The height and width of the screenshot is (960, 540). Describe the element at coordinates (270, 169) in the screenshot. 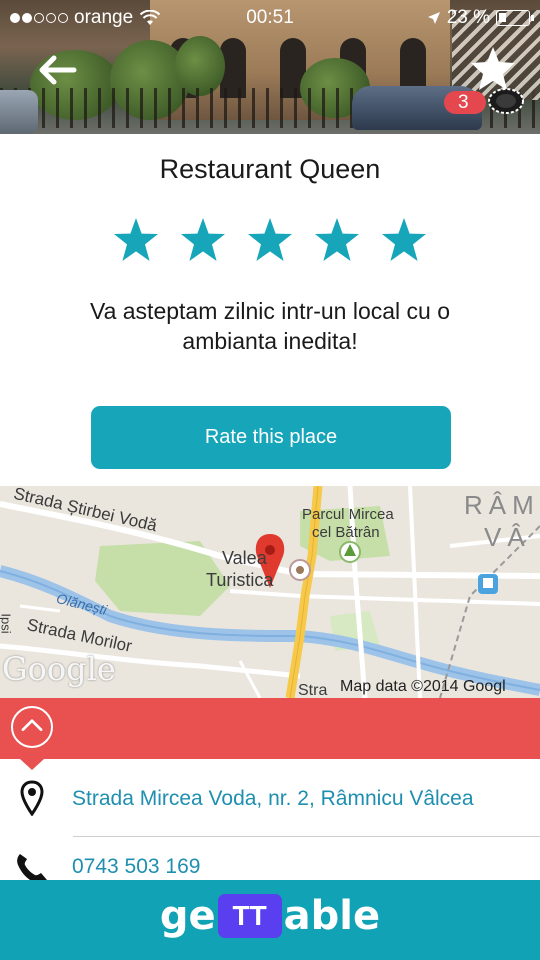

I see `restaurant-name: Restaurant Queen` at that location.